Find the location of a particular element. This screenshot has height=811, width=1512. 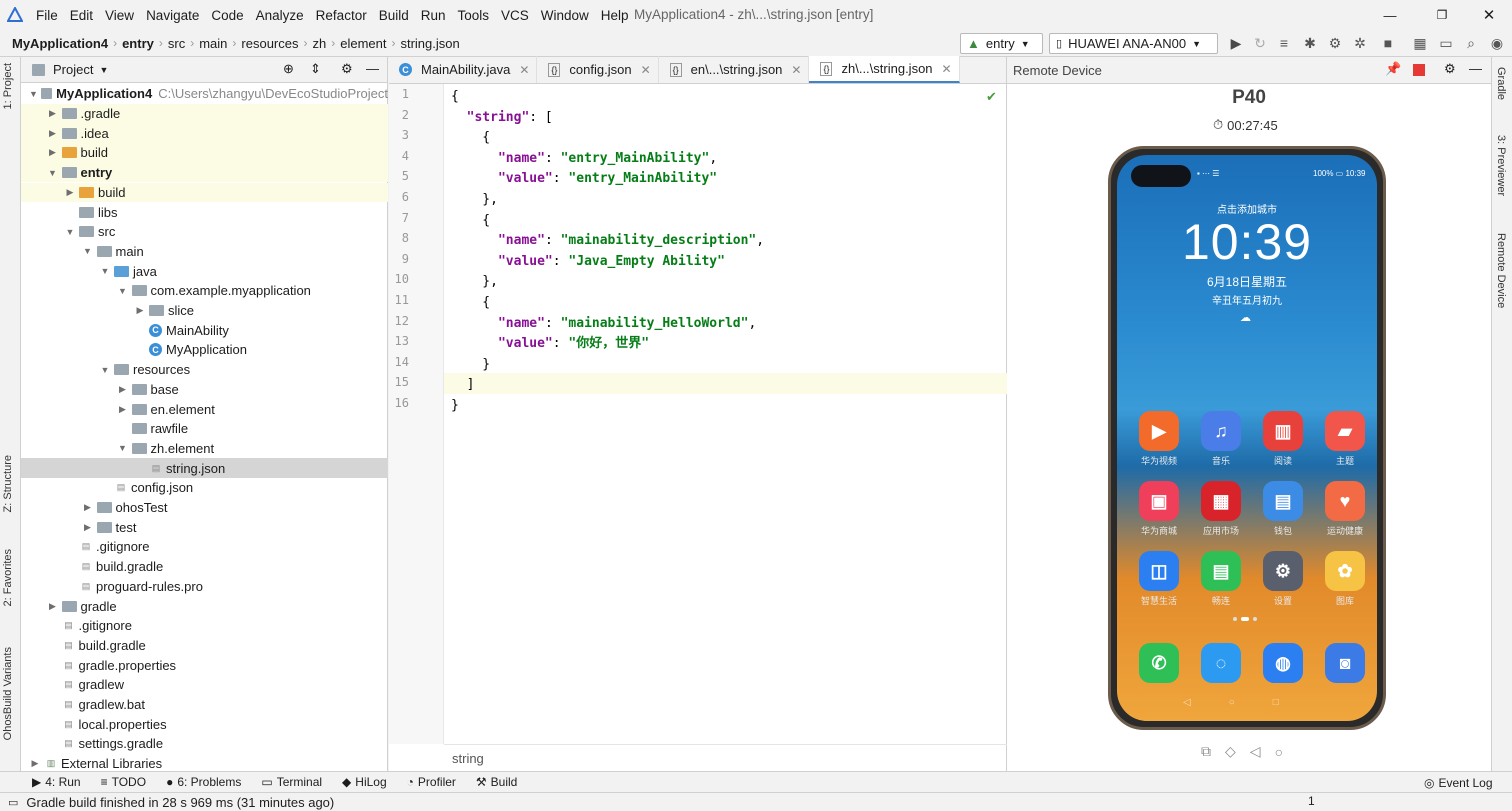

pin-icon: 📌 is located at coordinates (1393, 69).